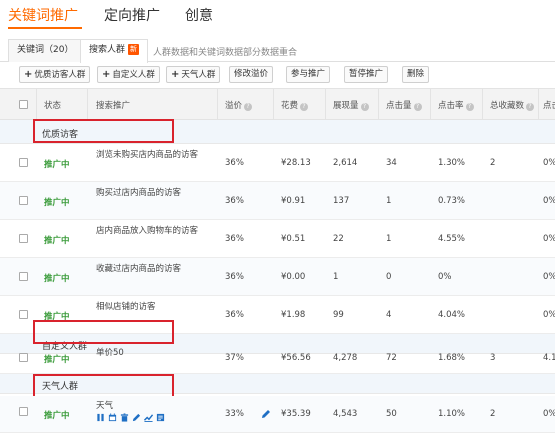  Describe the element at coordinates (452, 201) in the screenshot. I see `row-ctr: 0.73%` at that location.